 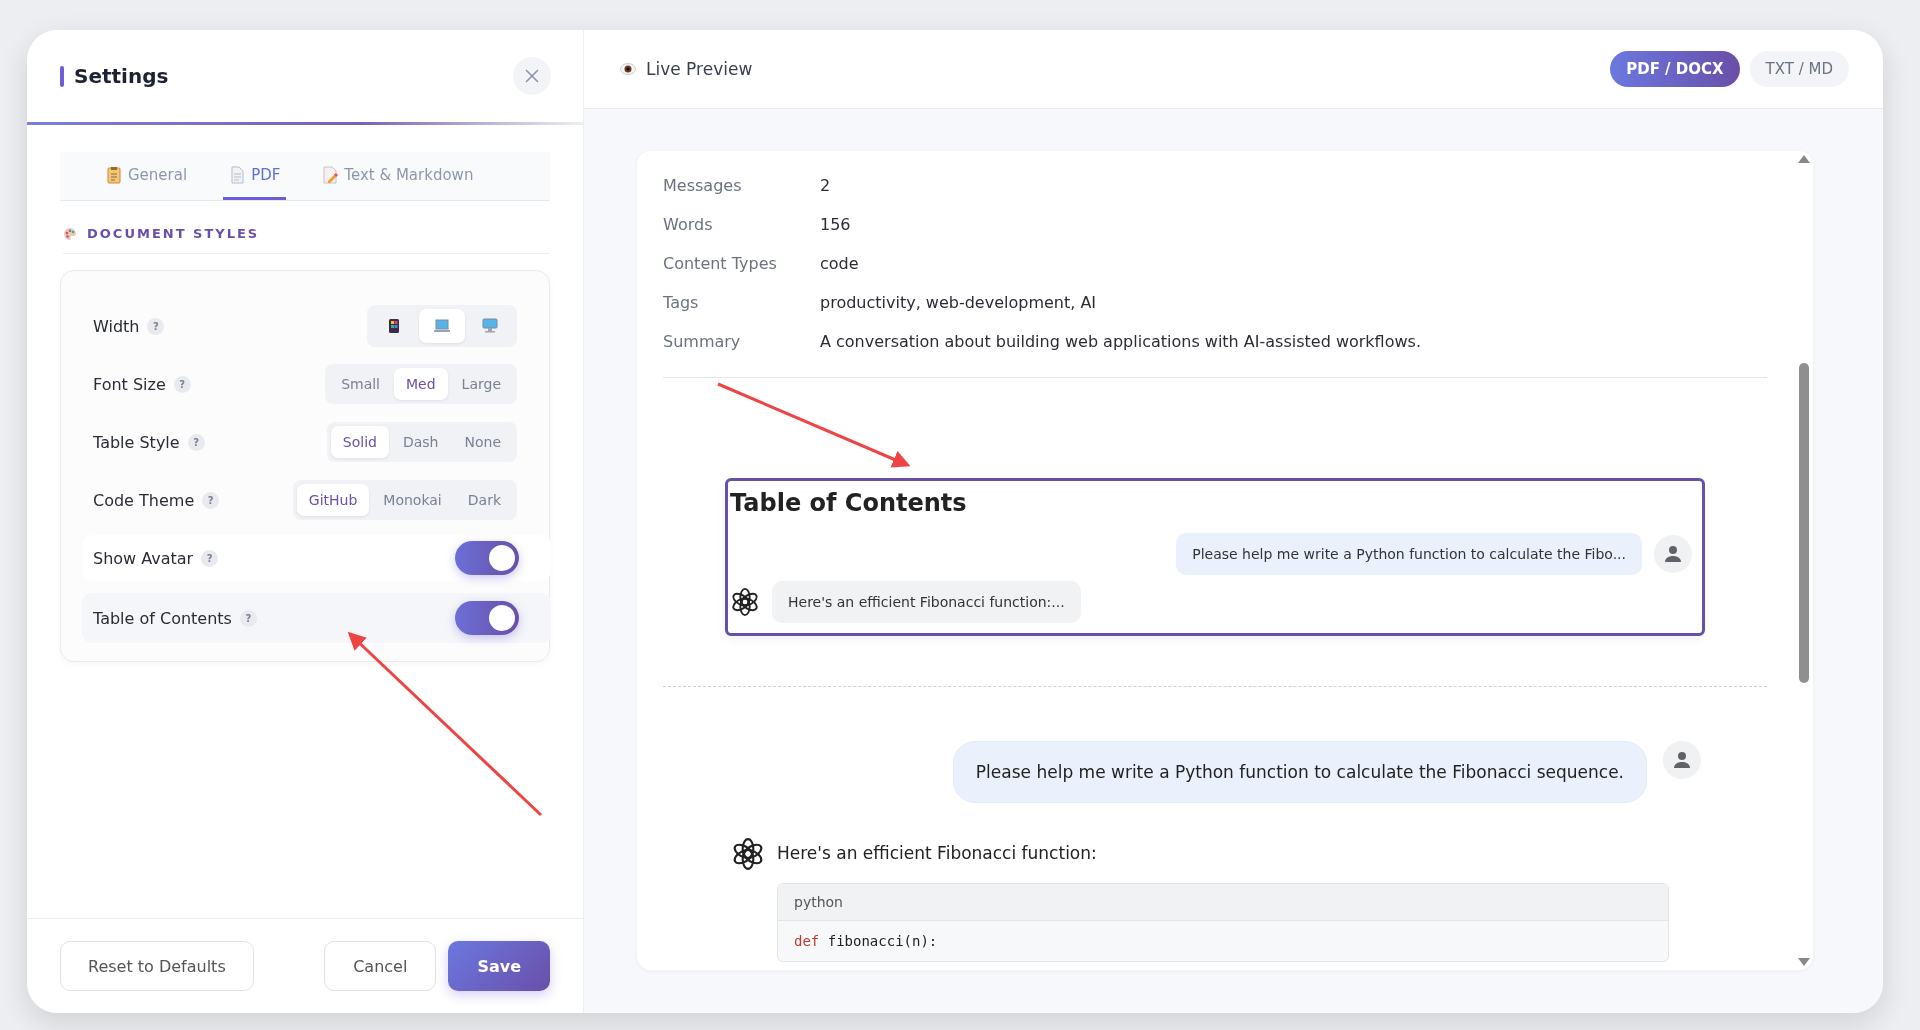 What do you see at coordinates (1675, 69) in the screenshot?
I see `format-tab: PDF / DOCX` at bounding box center [1675, 69].